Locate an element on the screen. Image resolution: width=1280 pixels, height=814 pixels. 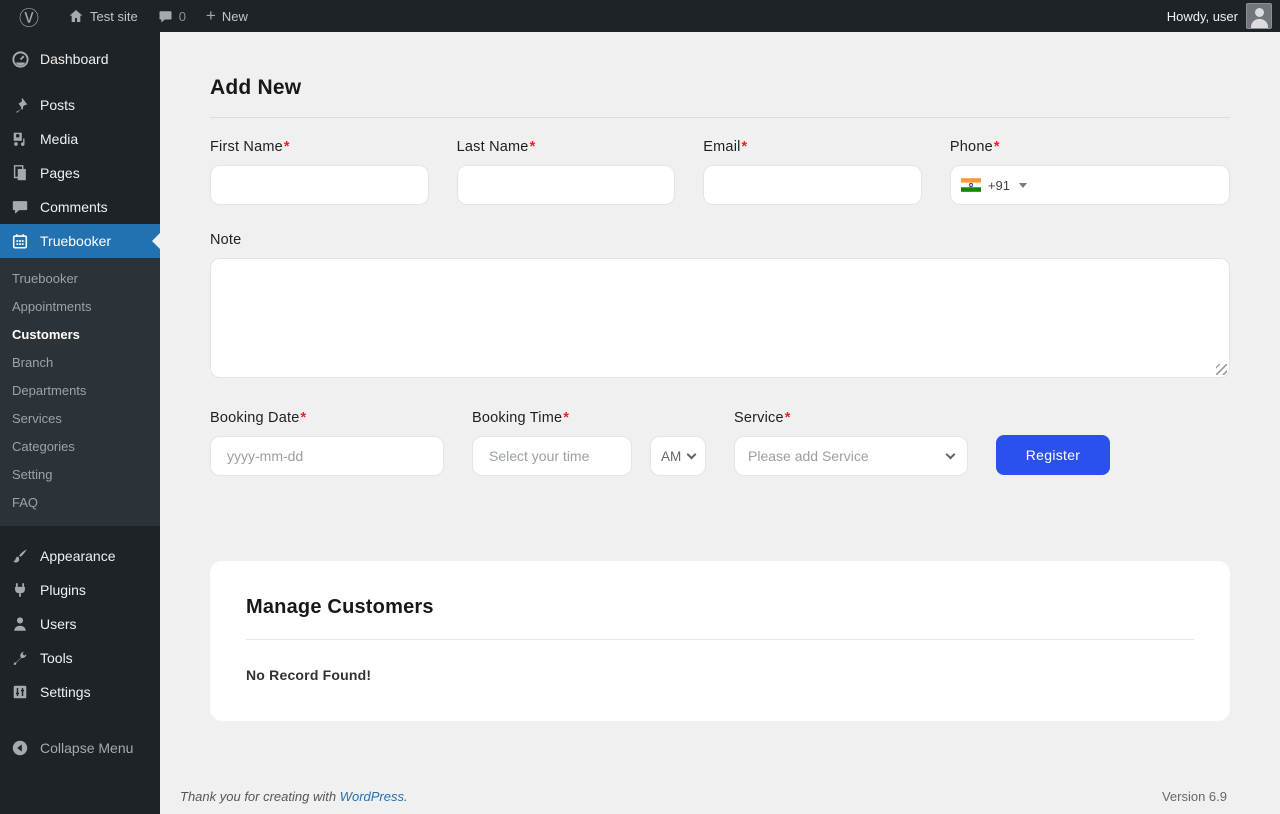
wordpress-logo-menu: Ⓥ is located at coordinates (29, 16).